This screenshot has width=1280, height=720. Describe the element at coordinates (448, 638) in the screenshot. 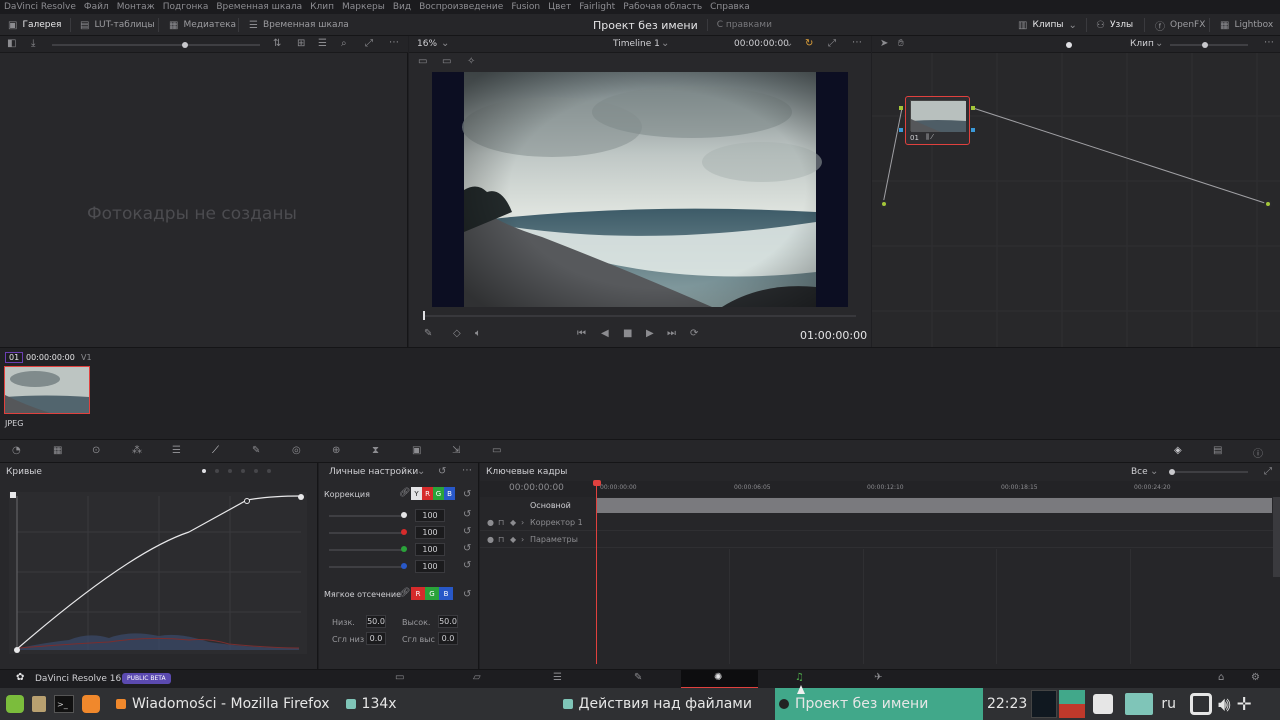

I see `high-soft-value: 0.0` at that location.